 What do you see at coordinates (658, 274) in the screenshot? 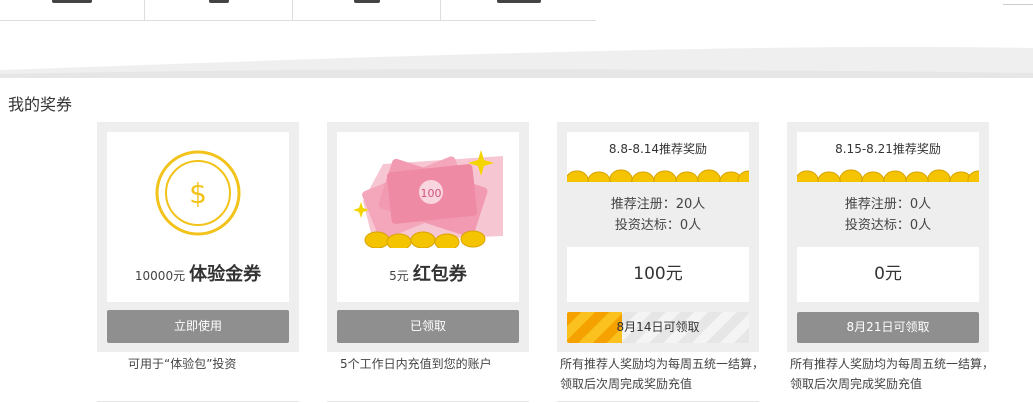
I see `reward-amount: 100元` at bounding box center [658, 274].